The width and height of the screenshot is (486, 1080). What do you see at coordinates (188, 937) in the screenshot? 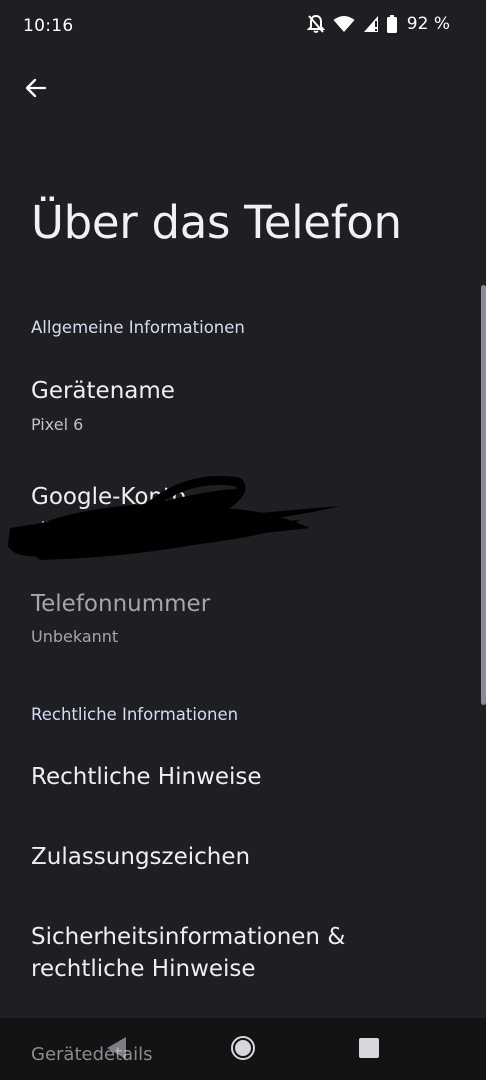
I see `pref-title: Sicherheitsinformationen &` at bounding box center [188, 937].